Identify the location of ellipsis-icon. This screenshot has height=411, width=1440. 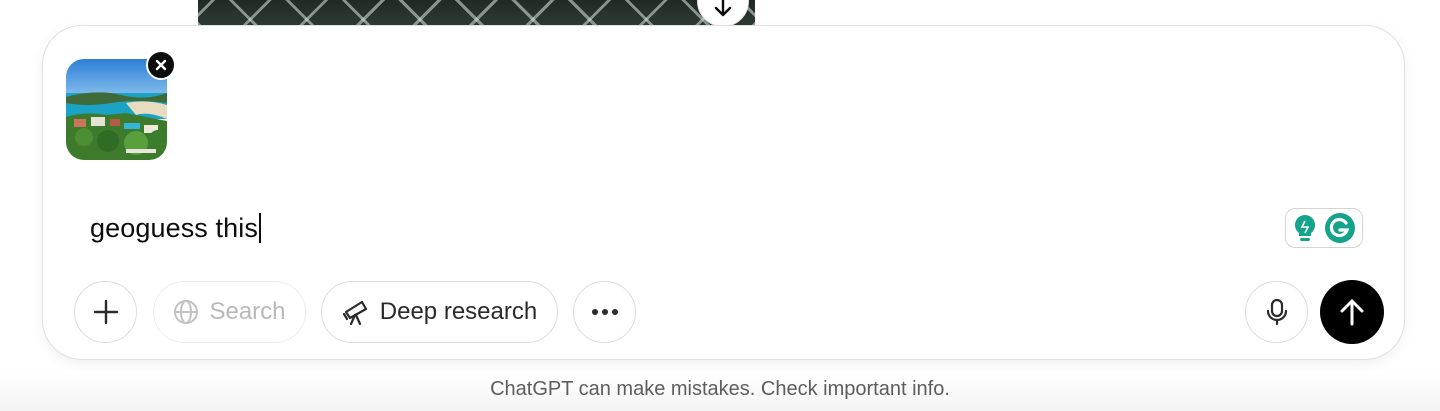
(604, 312).